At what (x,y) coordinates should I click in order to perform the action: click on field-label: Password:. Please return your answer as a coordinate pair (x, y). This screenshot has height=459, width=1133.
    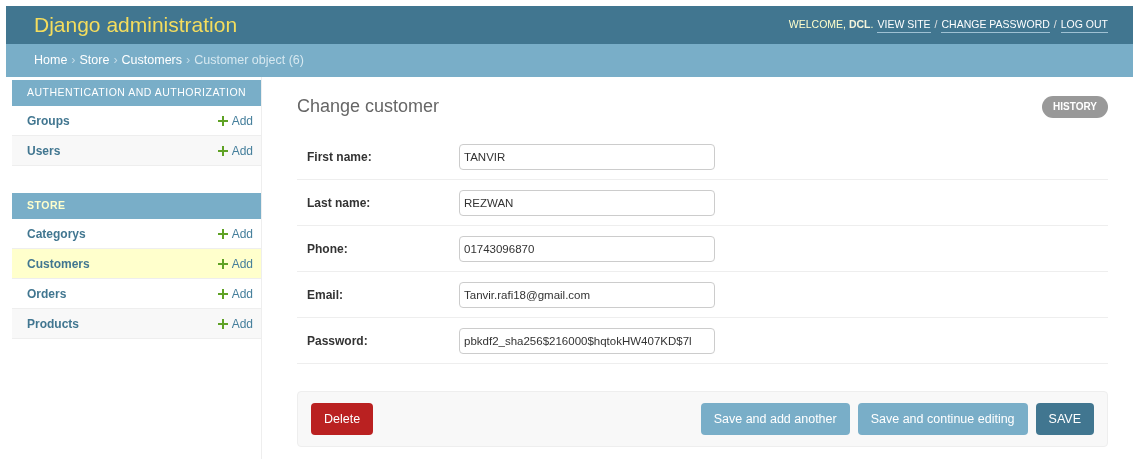
    Looking at the image, I should click on (338, 341).